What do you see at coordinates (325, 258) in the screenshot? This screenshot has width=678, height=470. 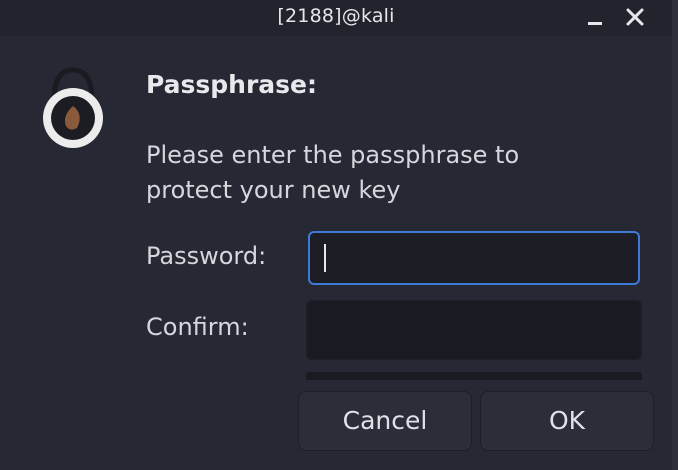 I see `text-cursor` at bounding box center [325, 258].